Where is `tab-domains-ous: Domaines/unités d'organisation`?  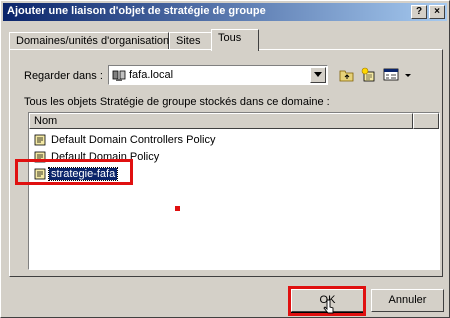 tab-domains-ous: Domaines/unités d'organisation is located at coordinates (89, 41).